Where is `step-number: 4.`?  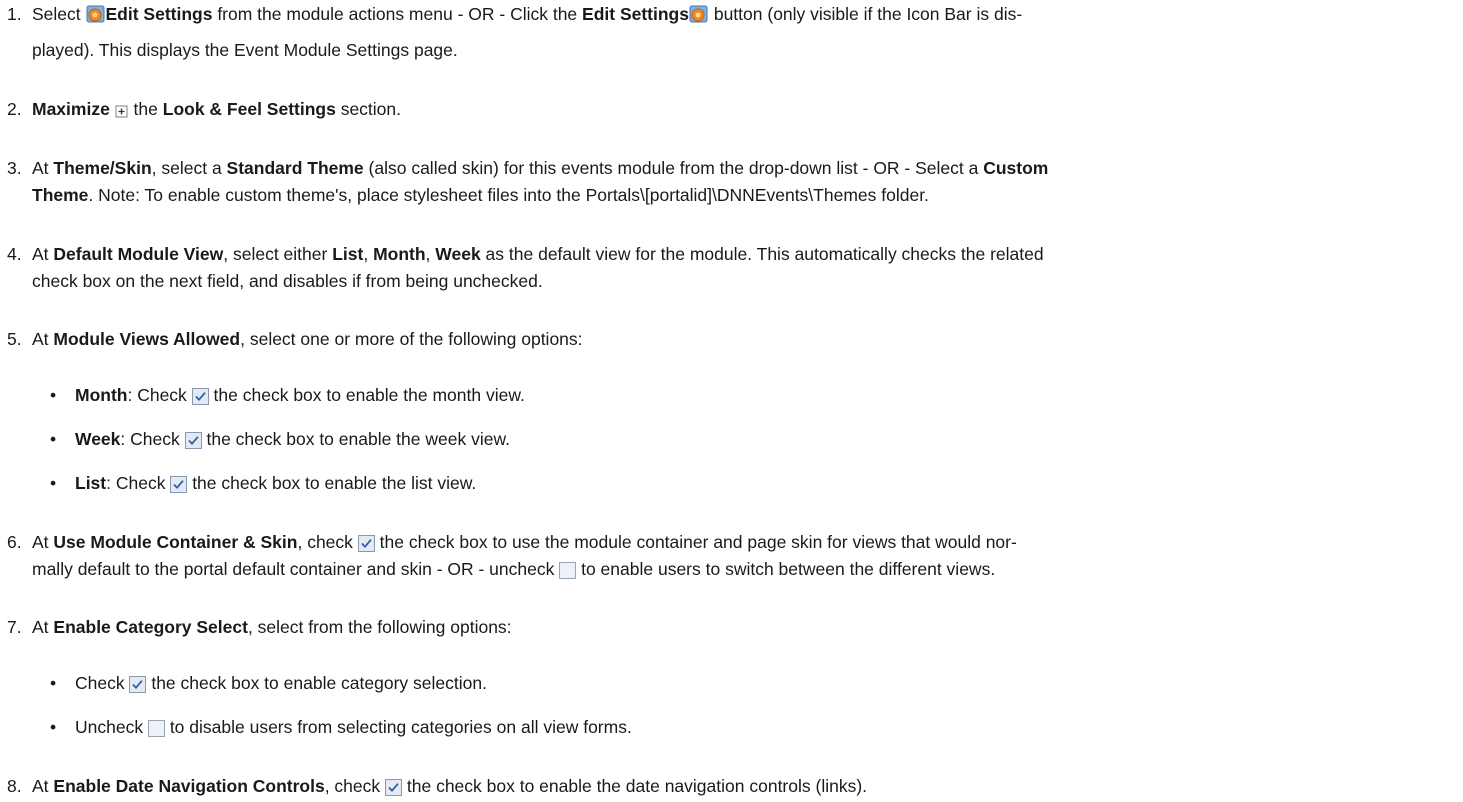 step-number: 4. is located at coordinates (14, 254).